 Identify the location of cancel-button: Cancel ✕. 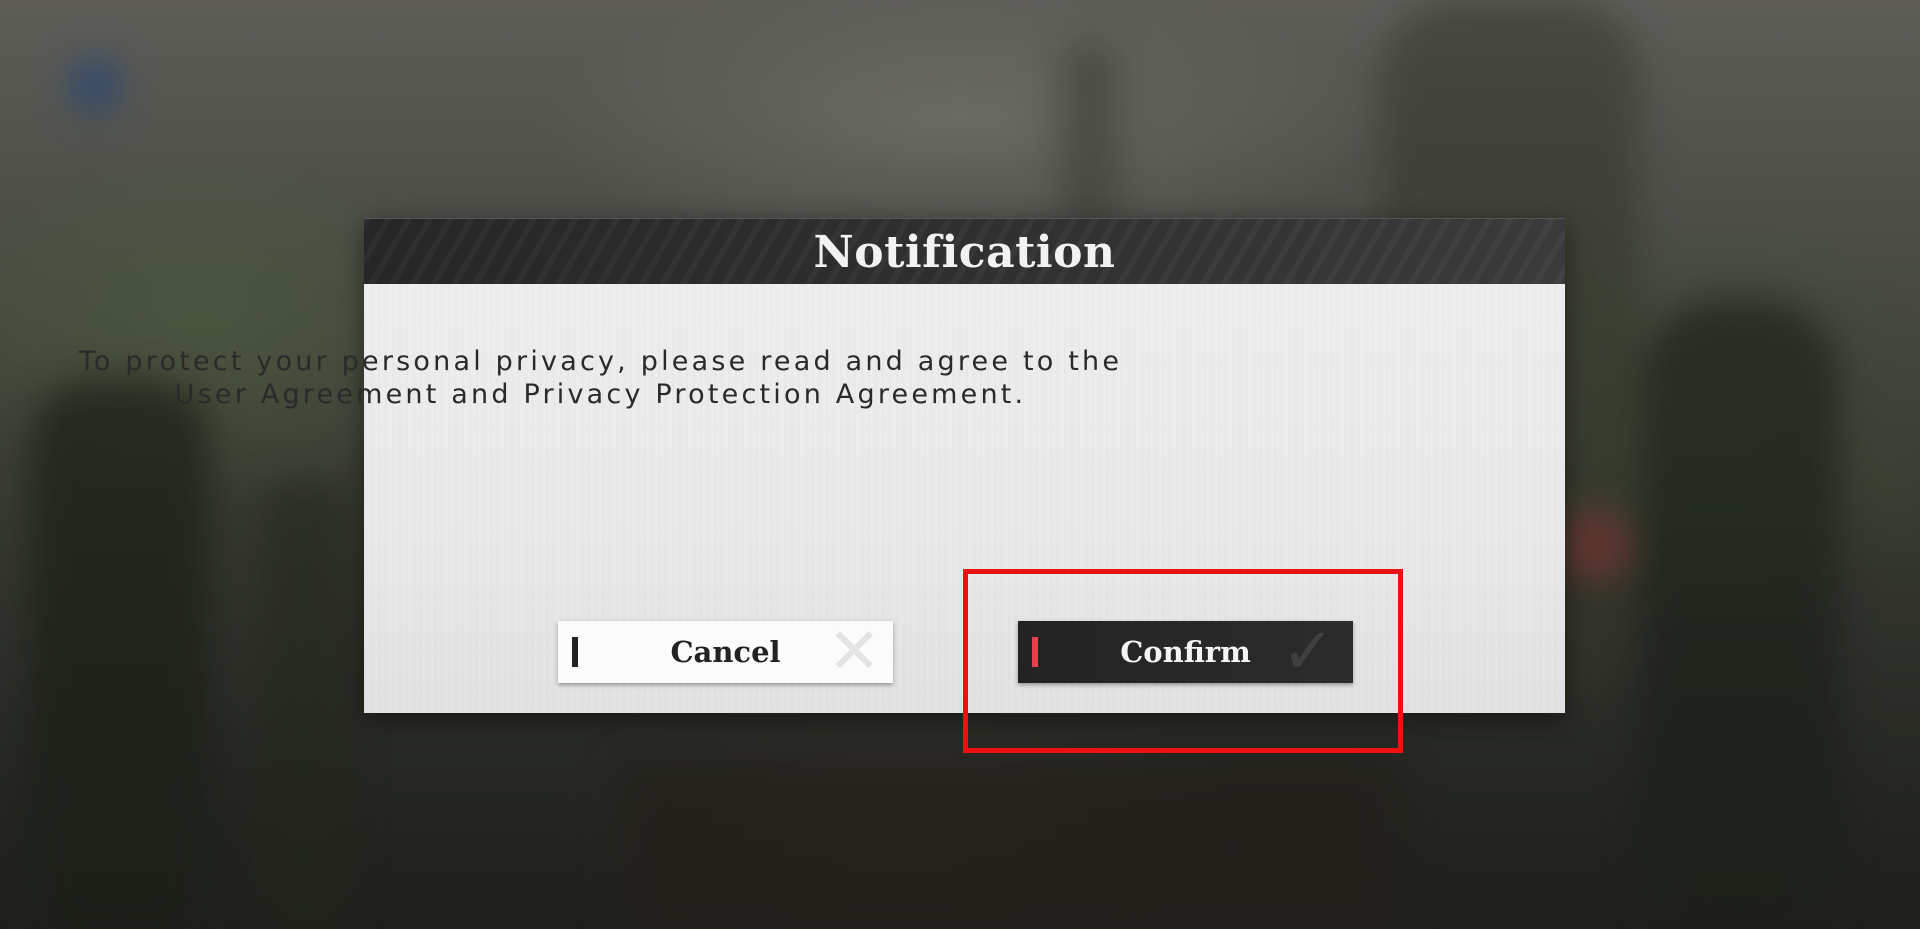
(725, 652).